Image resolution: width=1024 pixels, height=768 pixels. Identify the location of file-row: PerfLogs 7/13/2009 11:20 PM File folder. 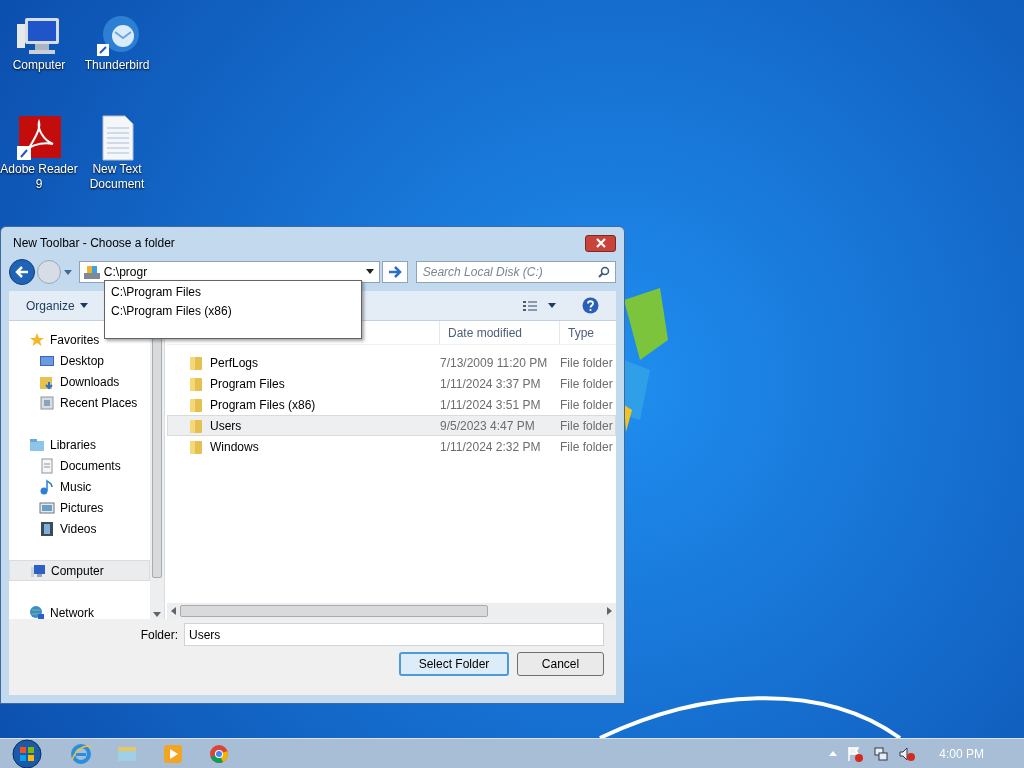
(391, 362).